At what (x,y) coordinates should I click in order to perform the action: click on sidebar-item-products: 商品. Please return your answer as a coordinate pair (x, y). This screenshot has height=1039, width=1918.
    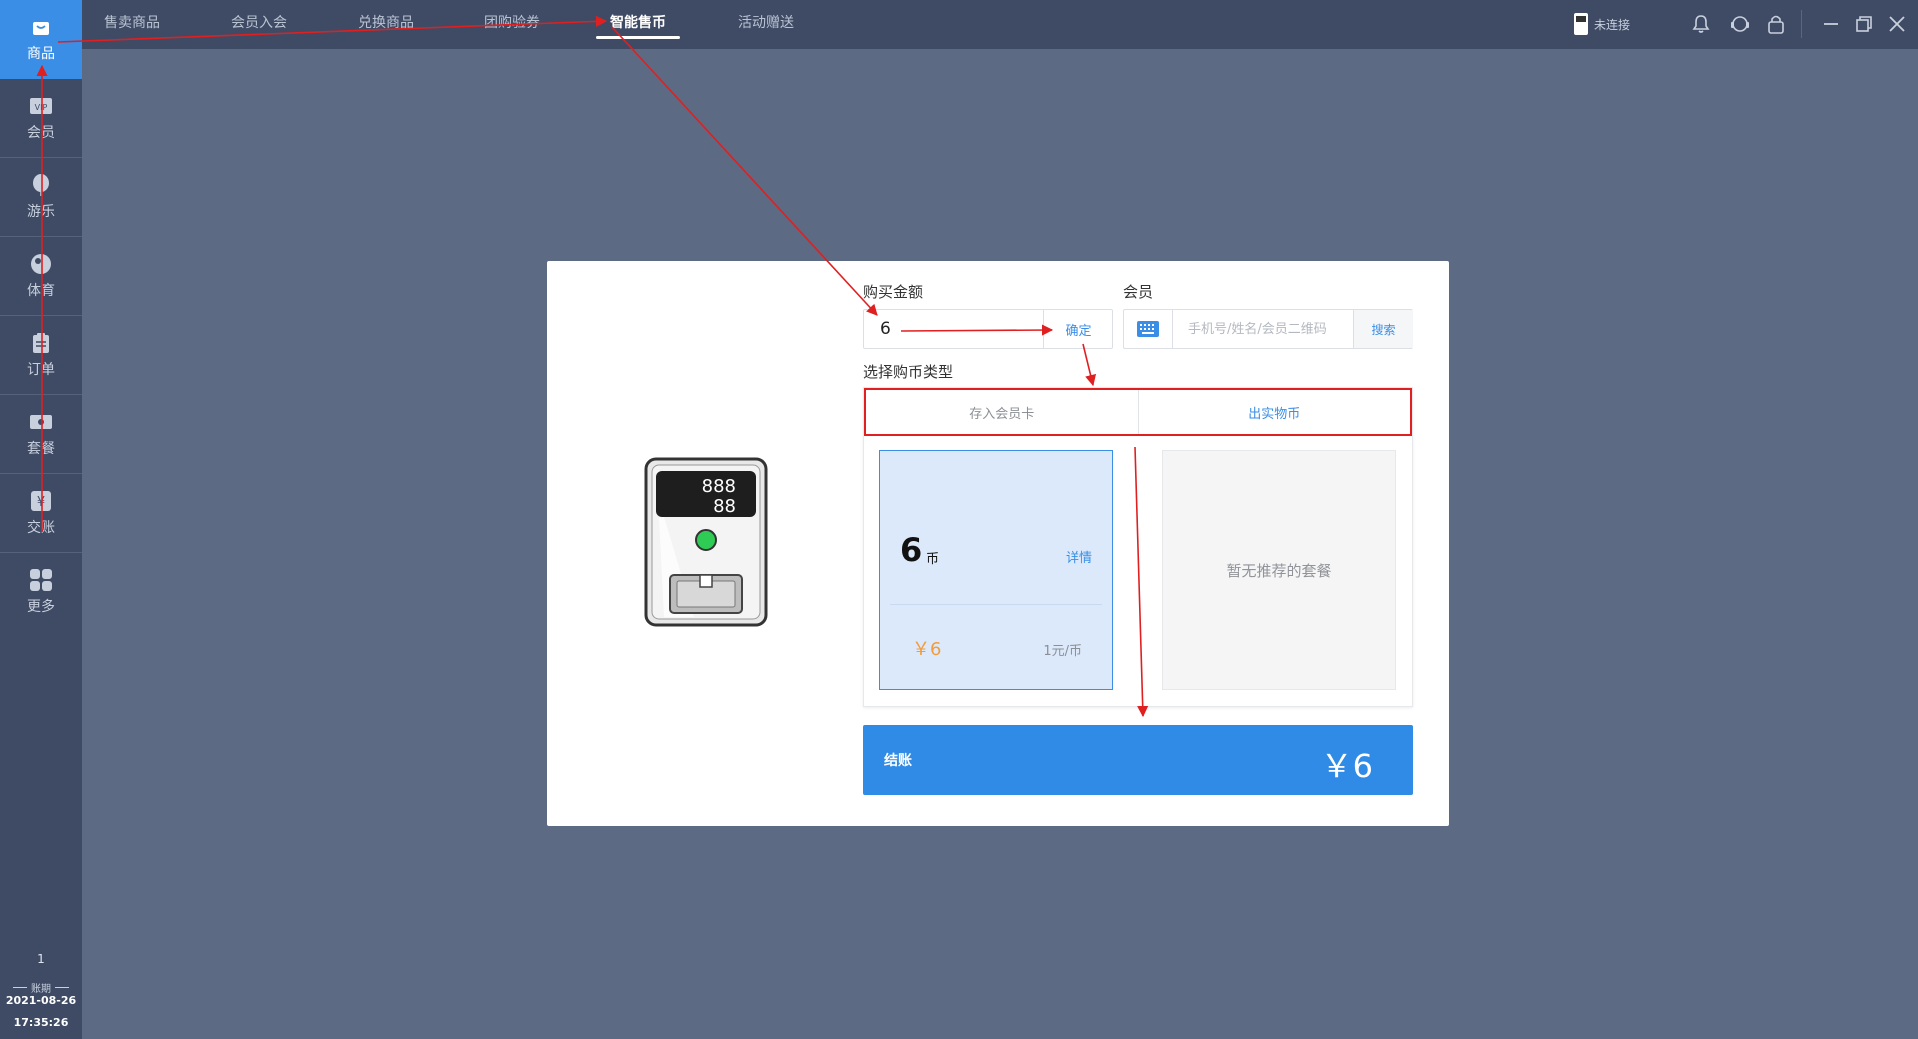
    Looking at the image, I should click on (41, 39).